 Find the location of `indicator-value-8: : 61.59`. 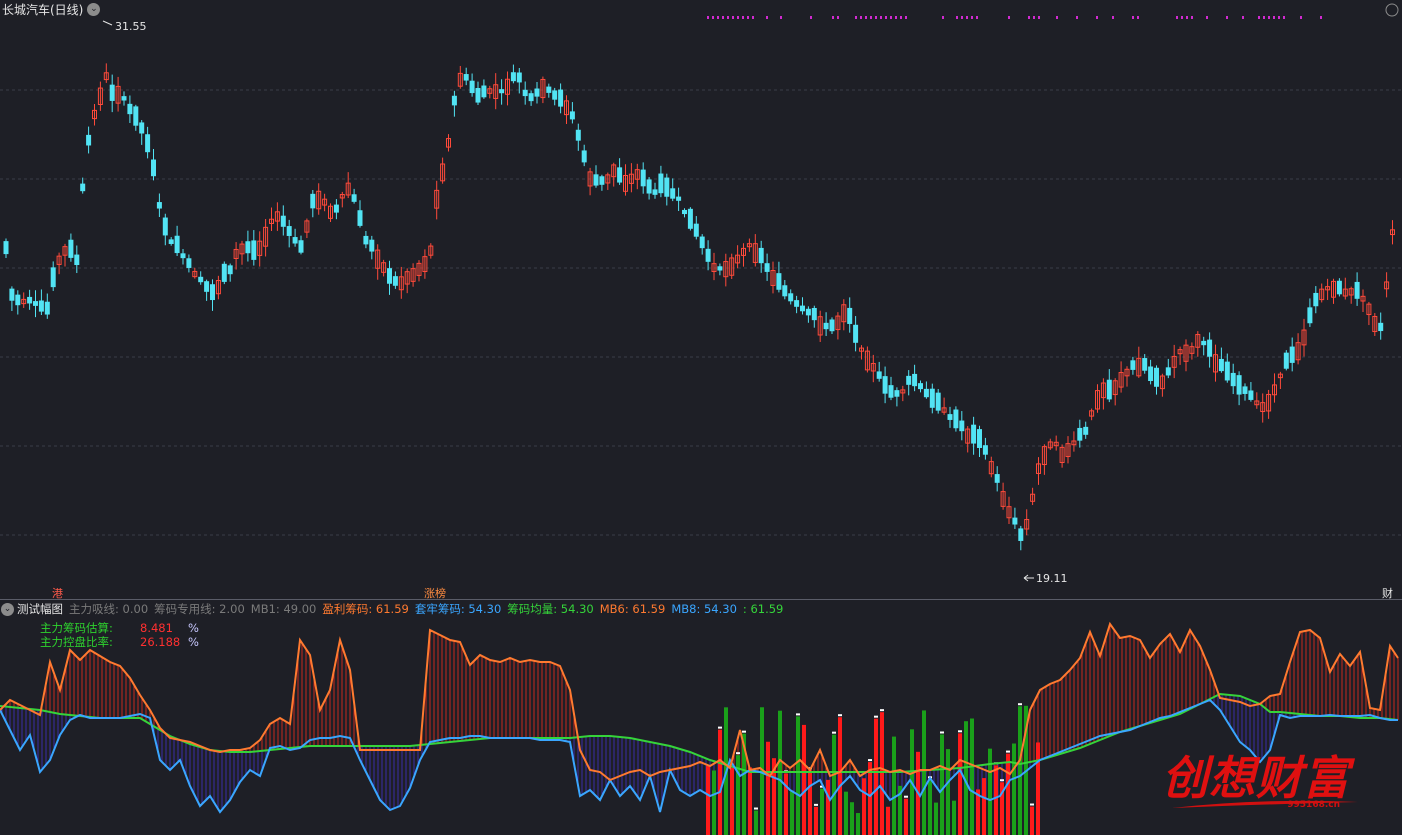

indicator-value-8: : 61.59 is located at coordinates (763, 609).